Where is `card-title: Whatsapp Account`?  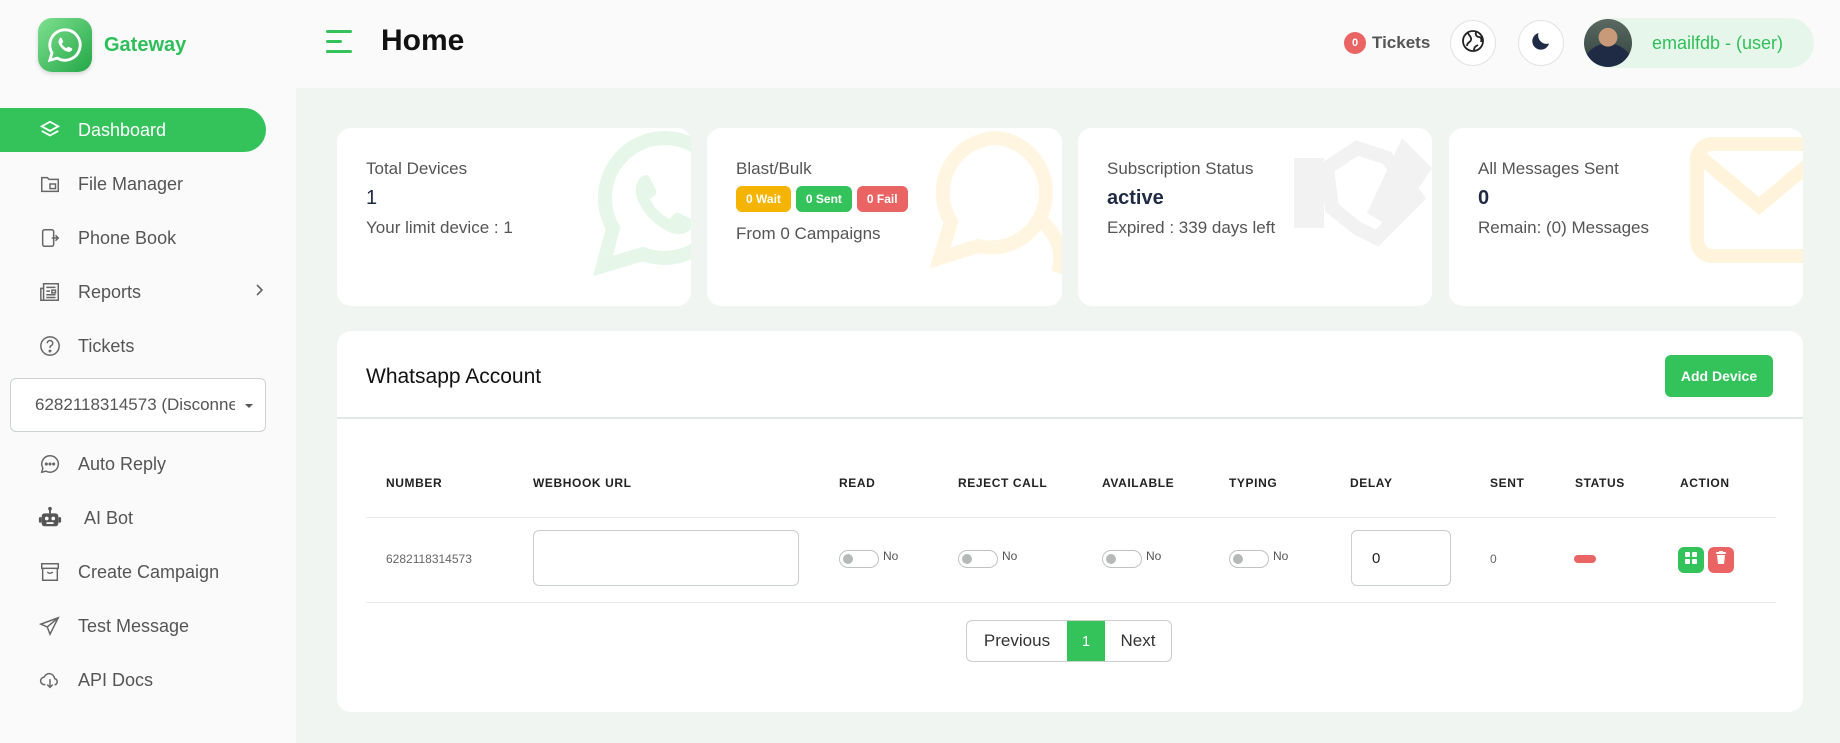
card-title: Whatsapp Account is located at coordinates (454, 376).